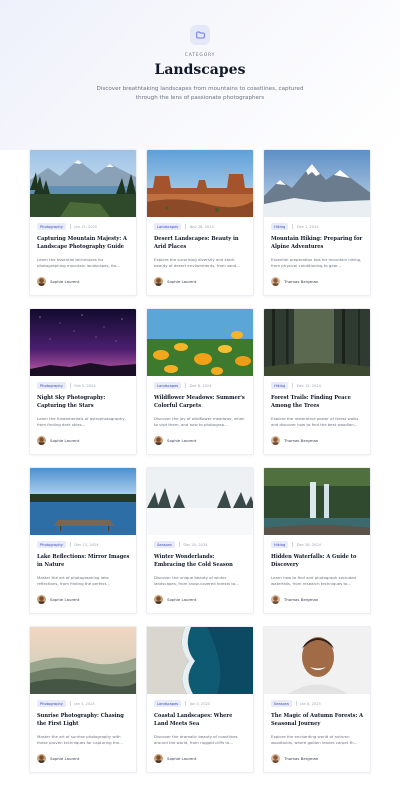 The image size is (400, 799). I want to click on post-date: Jan 8, 2025, so click(310, 703).